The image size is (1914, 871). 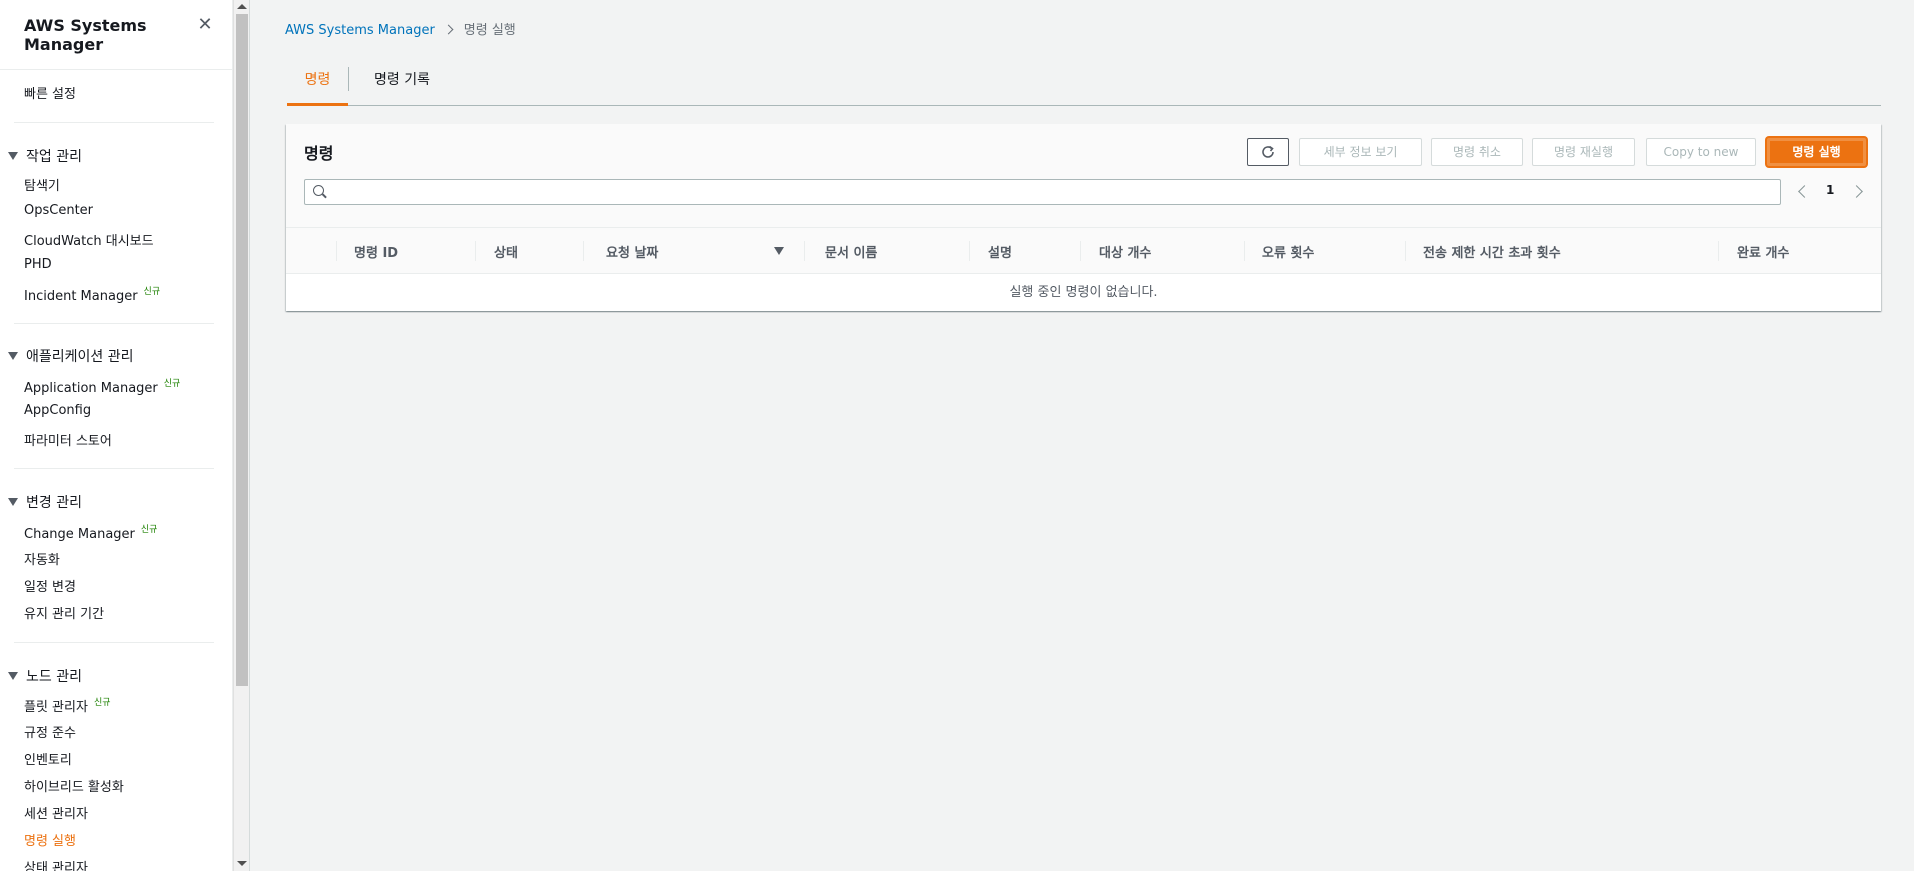 What do you see at coordinates (116, 69) in the screenshot?
I see `sidebar-header-divider` at bounding box center [116, 69].